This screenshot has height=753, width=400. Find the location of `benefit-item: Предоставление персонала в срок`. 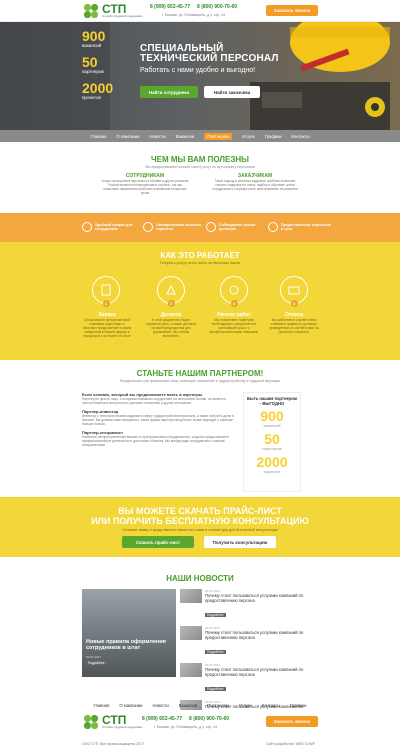

benefit-item: Предоставление персонала в срок is located at coordinates (299, 227).